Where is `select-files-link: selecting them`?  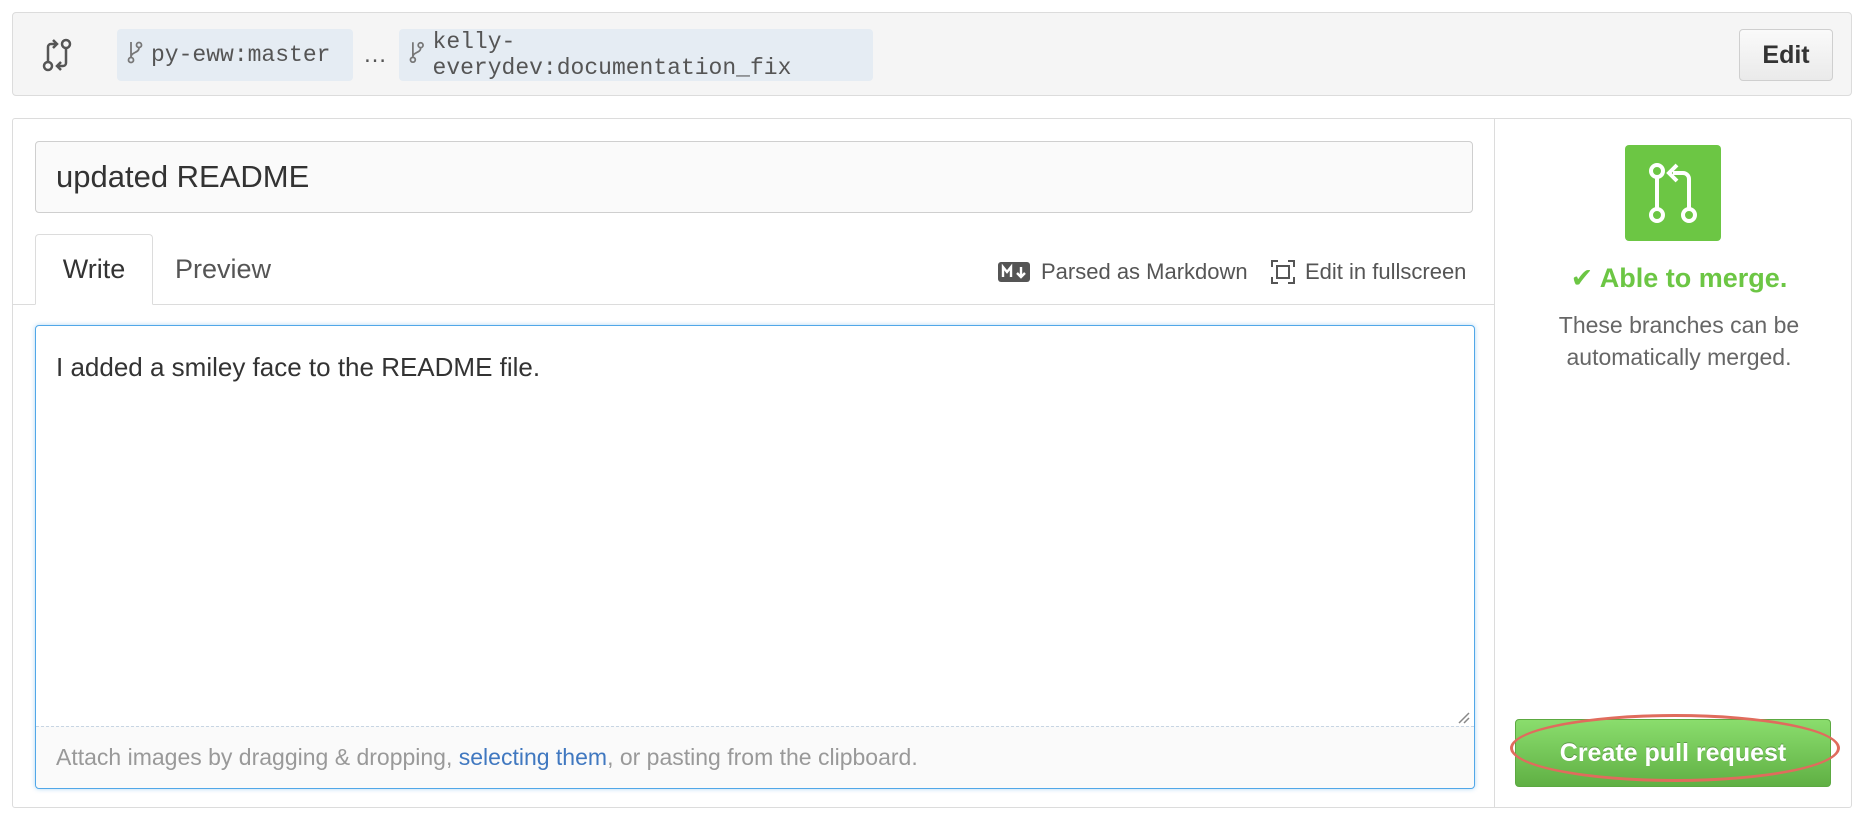
select-files-link: selecting them is located at coordinates (533, 757).